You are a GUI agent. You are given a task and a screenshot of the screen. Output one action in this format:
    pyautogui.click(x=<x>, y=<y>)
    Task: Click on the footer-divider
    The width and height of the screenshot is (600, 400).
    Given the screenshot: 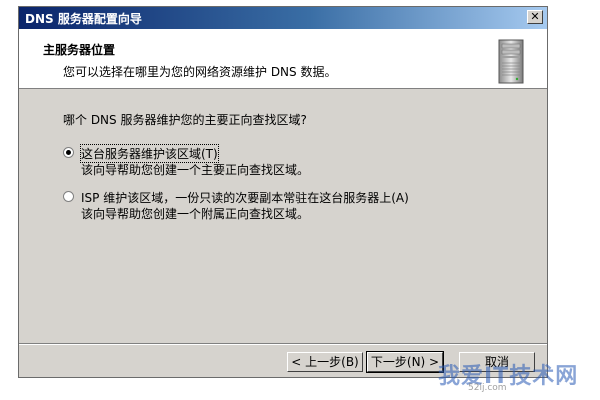 What is the action you would take?
    pyautogui.click(x=283, y=344)
    